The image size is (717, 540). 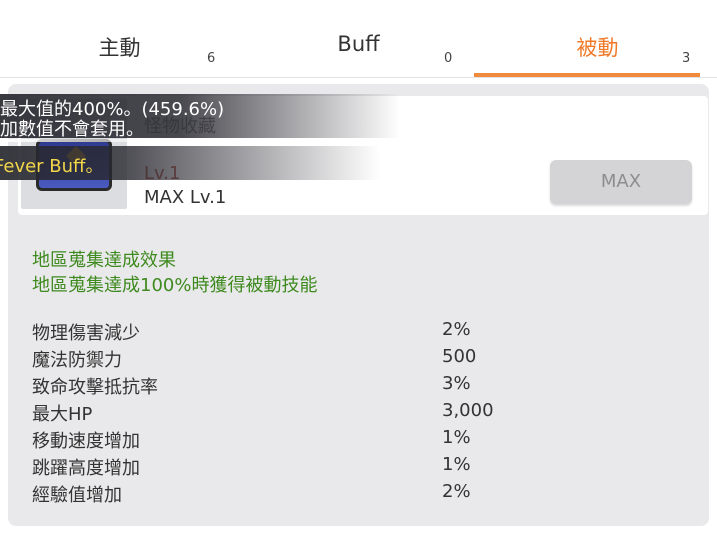 What do you see at coordinates (211, 58) in the screenshot?
I see `tab-count: 6` at bounding box center [211, 58].